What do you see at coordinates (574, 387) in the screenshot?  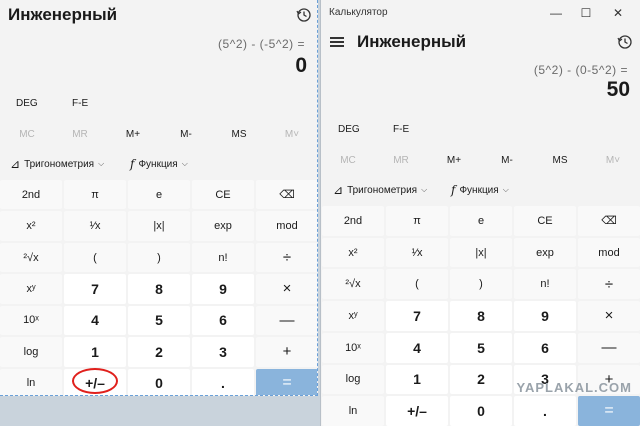 I see `watermark: YAPLAKAL.COM` at bounding box center [574, 387].